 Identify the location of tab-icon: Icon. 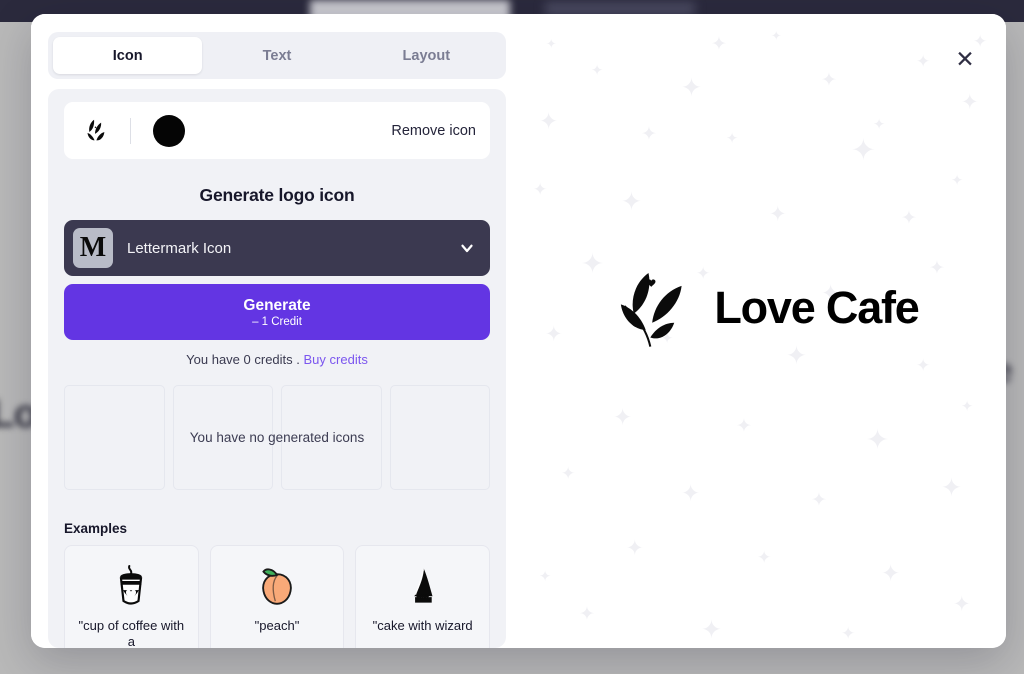
(128, 55).